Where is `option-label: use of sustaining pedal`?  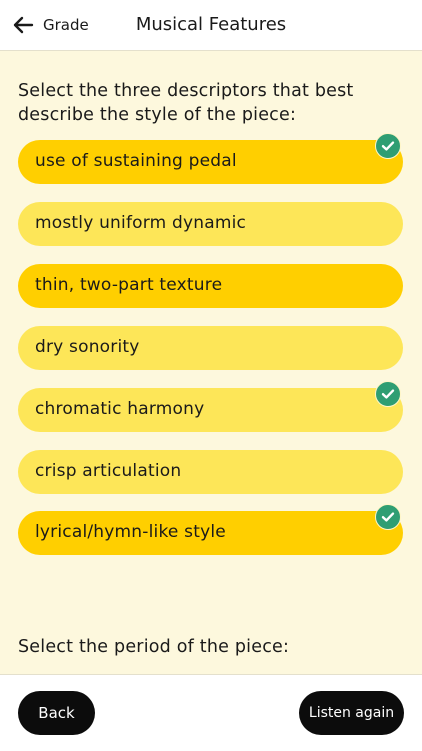
option-label: use of sustaining pedal is located at coordinates (136, 161).